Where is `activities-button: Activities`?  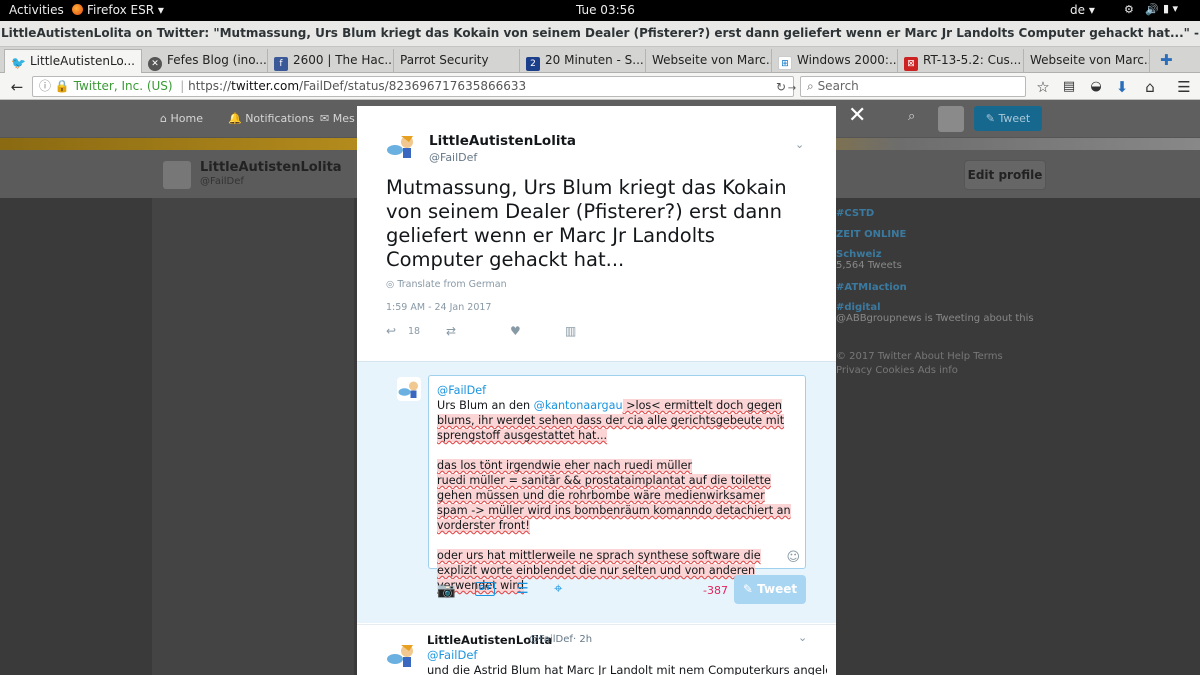
activities-button: Activities is located at coordinates (36, 10).